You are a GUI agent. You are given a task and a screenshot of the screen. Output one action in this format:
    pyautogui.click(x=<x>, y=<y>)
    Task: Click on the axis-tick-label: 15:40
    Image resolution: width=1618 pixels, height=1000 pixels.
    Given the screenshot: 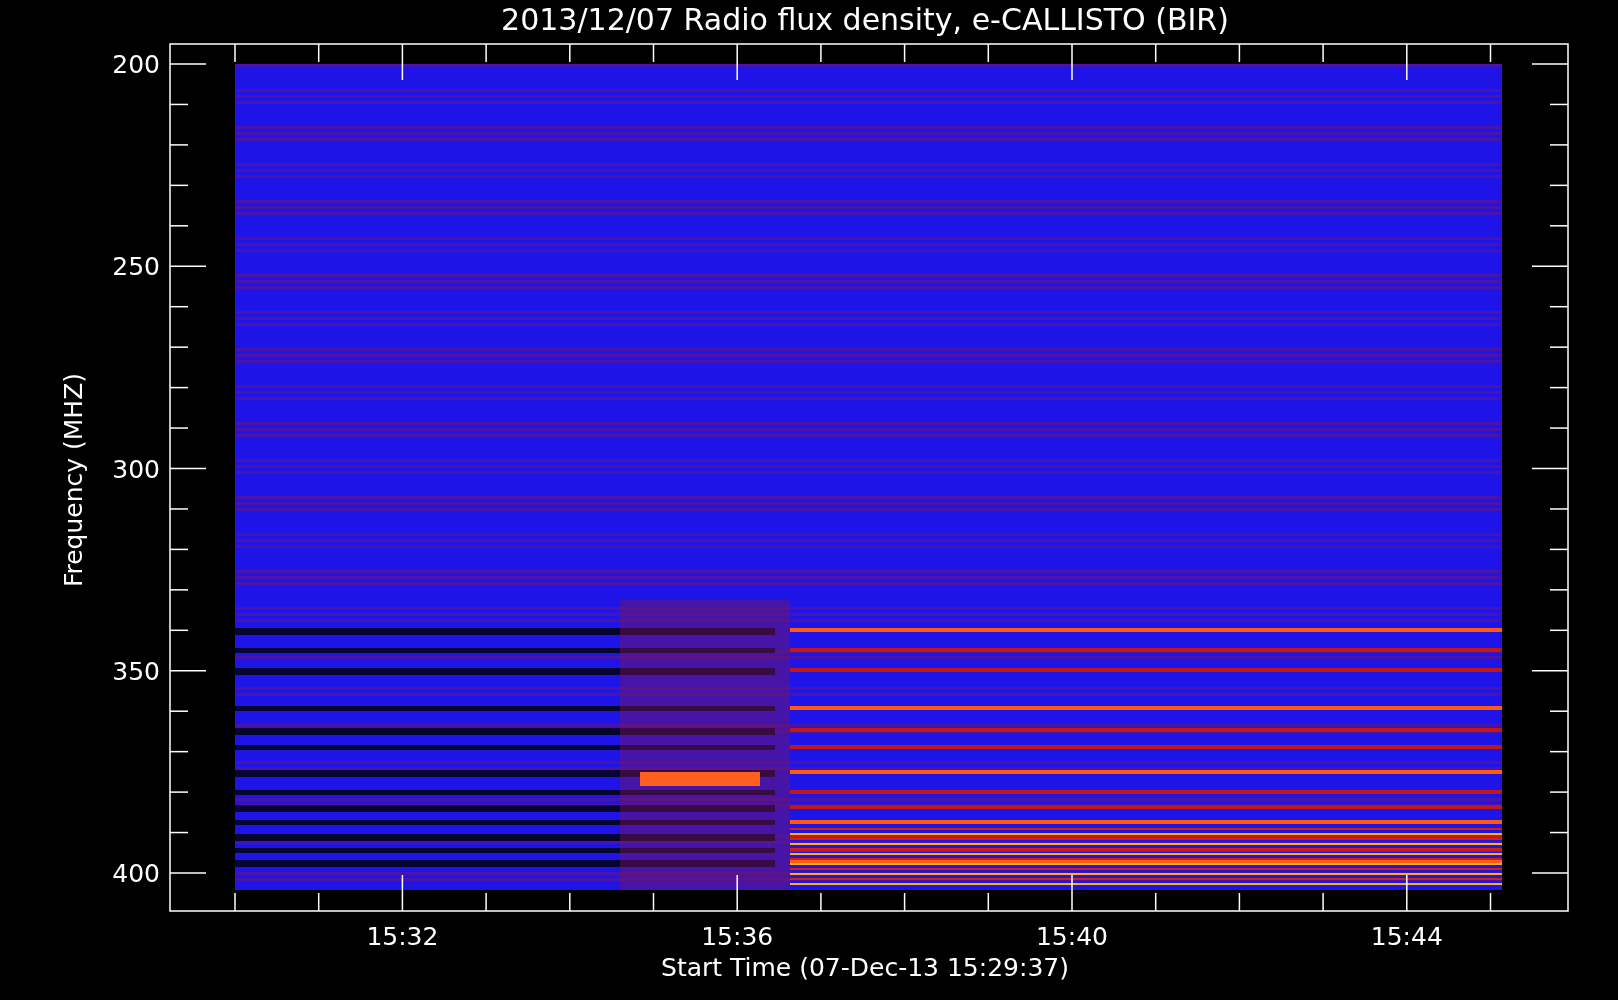 What is the action you would take?
    pyautogui.click(x=1072, y=936)
    